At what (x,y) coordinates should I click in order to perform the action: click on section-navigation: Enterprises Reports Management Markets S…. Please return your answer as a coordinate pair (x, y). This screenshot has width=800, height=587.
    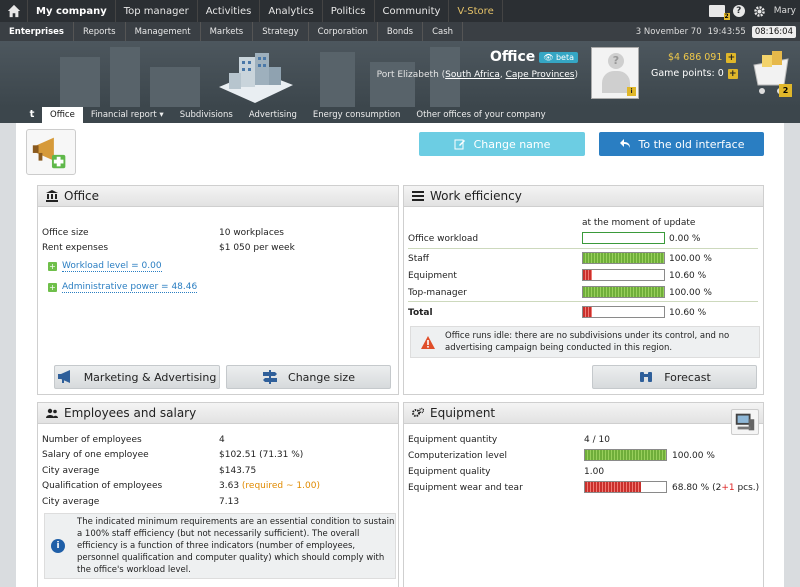
    Looking at the image, I should click on (400, 31).